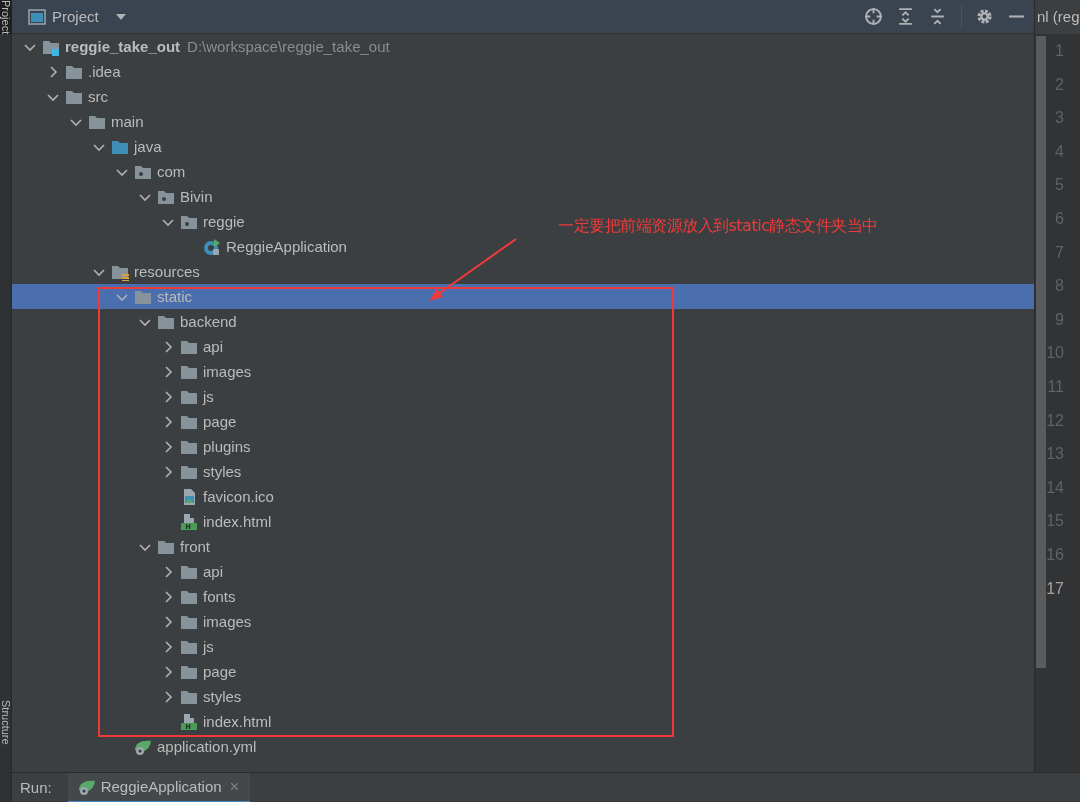  I want to click on tree-row: front, so click(111, 546).